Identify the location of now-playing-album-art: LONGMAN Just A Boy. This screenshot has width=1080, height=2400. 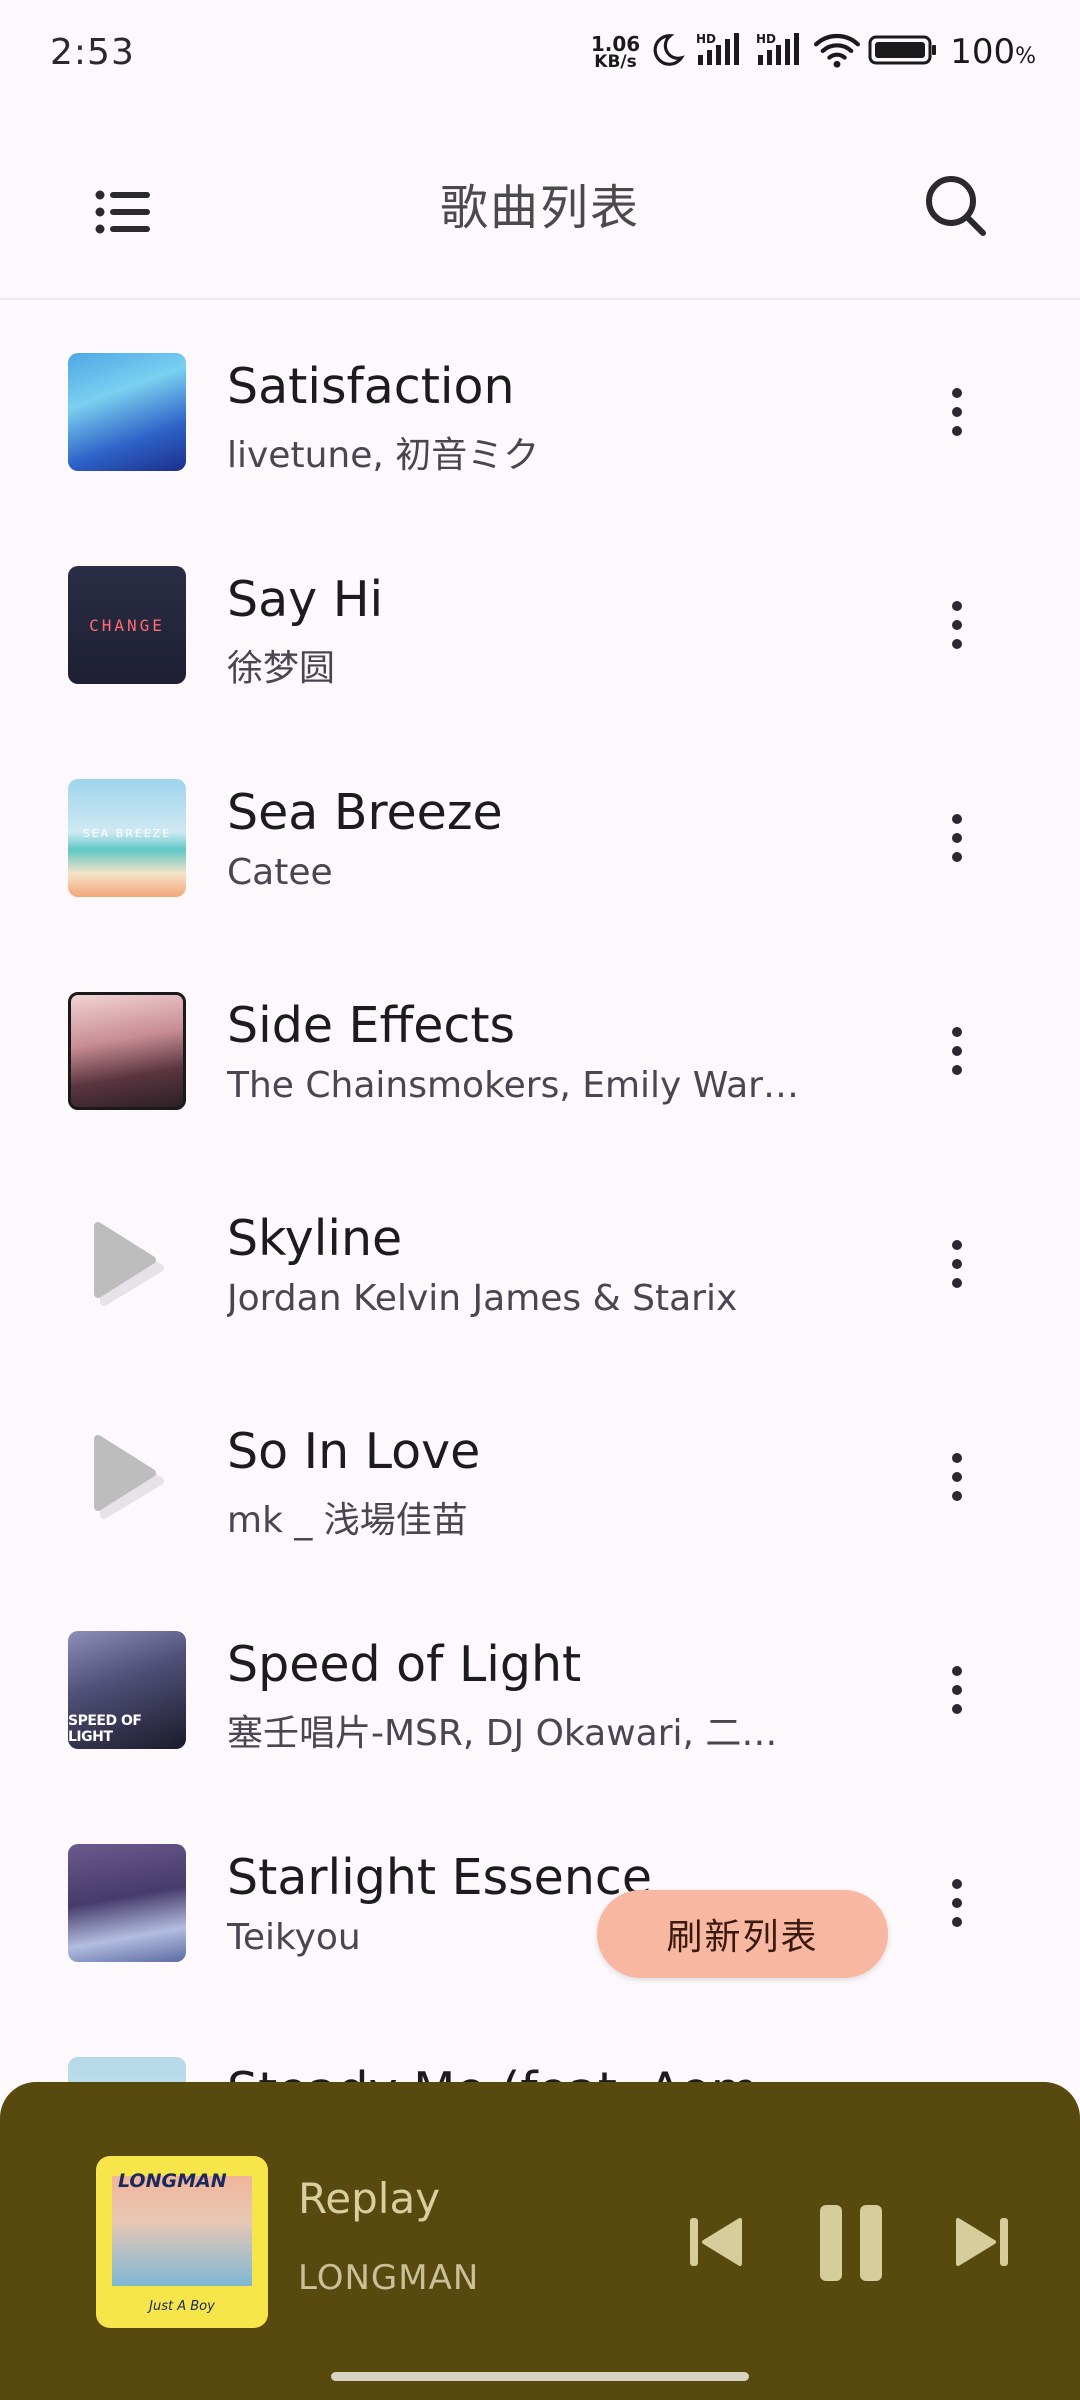
(182, 2242).